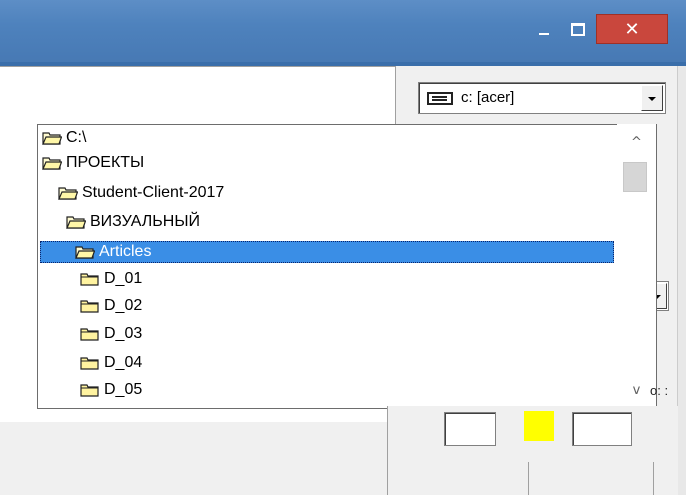 The width and height of the screenshot is (686, 495). I want to click on folder-item-label: D_01, so click(123, 278).